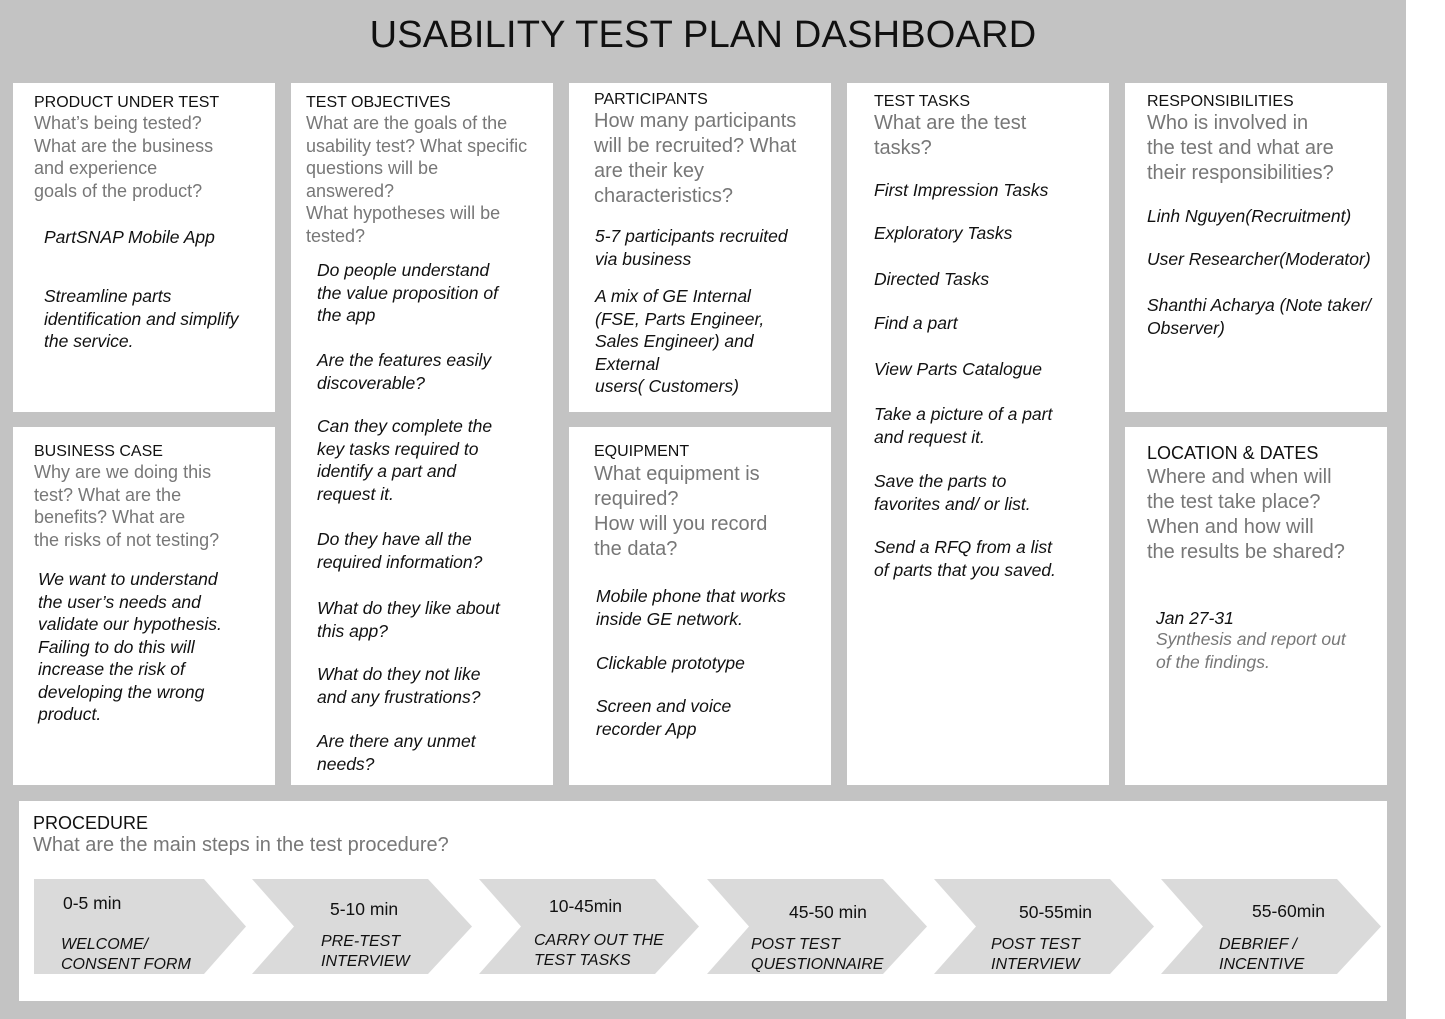 This screenshot has width=1445, height=1019. I want to click on step-label-line: POST TEST, so click(1035, 944).